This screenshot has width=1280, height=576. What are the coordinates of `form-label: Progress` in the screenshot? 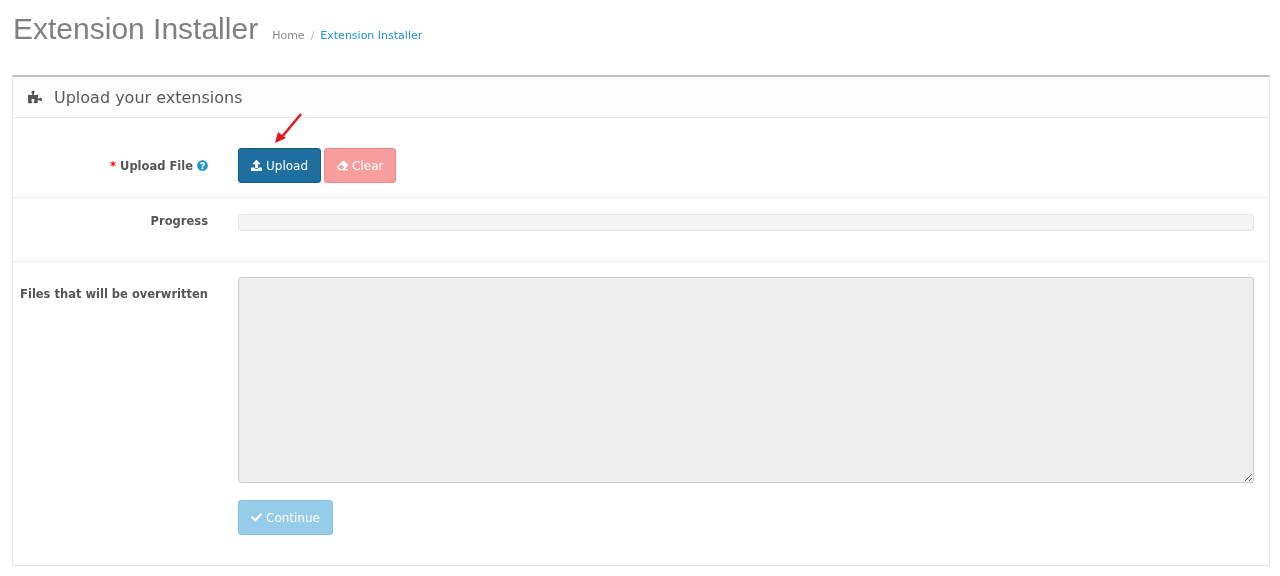 It's located at (178, 221).